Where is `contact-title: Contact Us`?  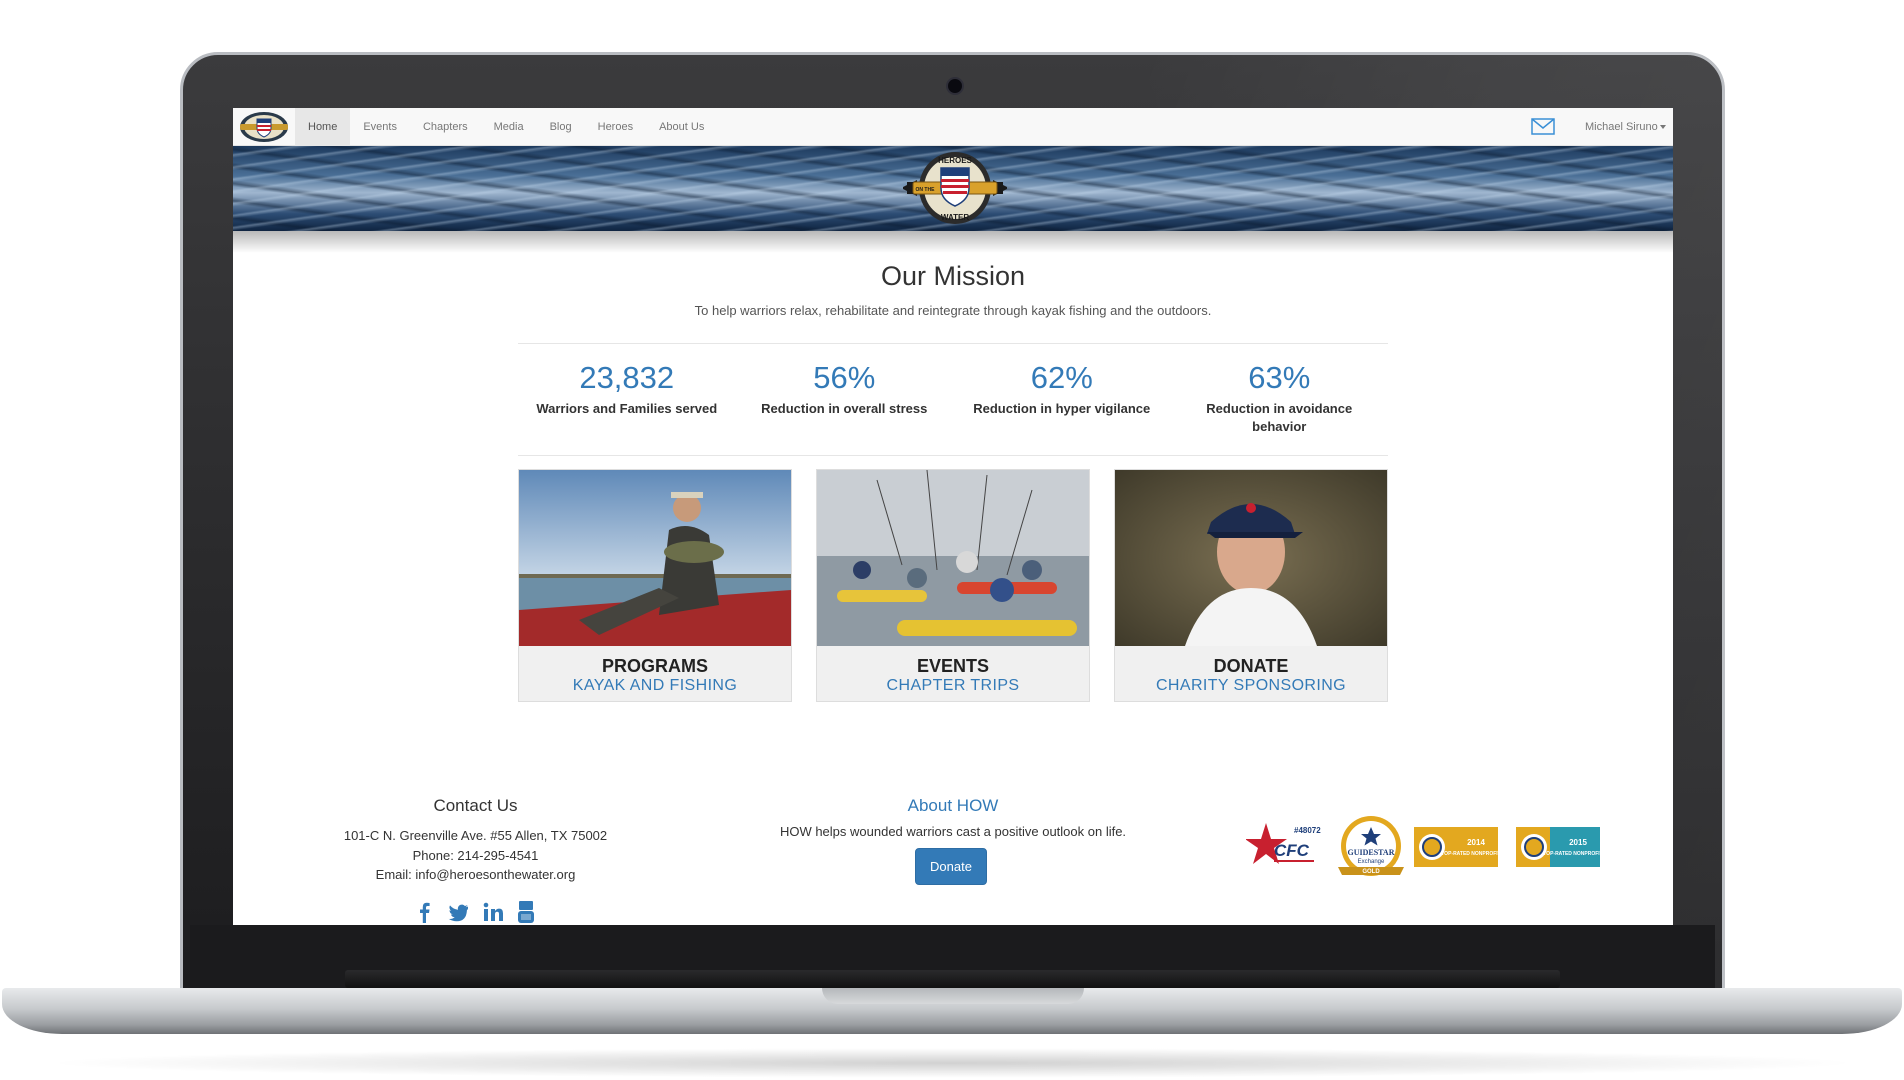 contact-title: Contact Us is located at coordinates (475, 805).